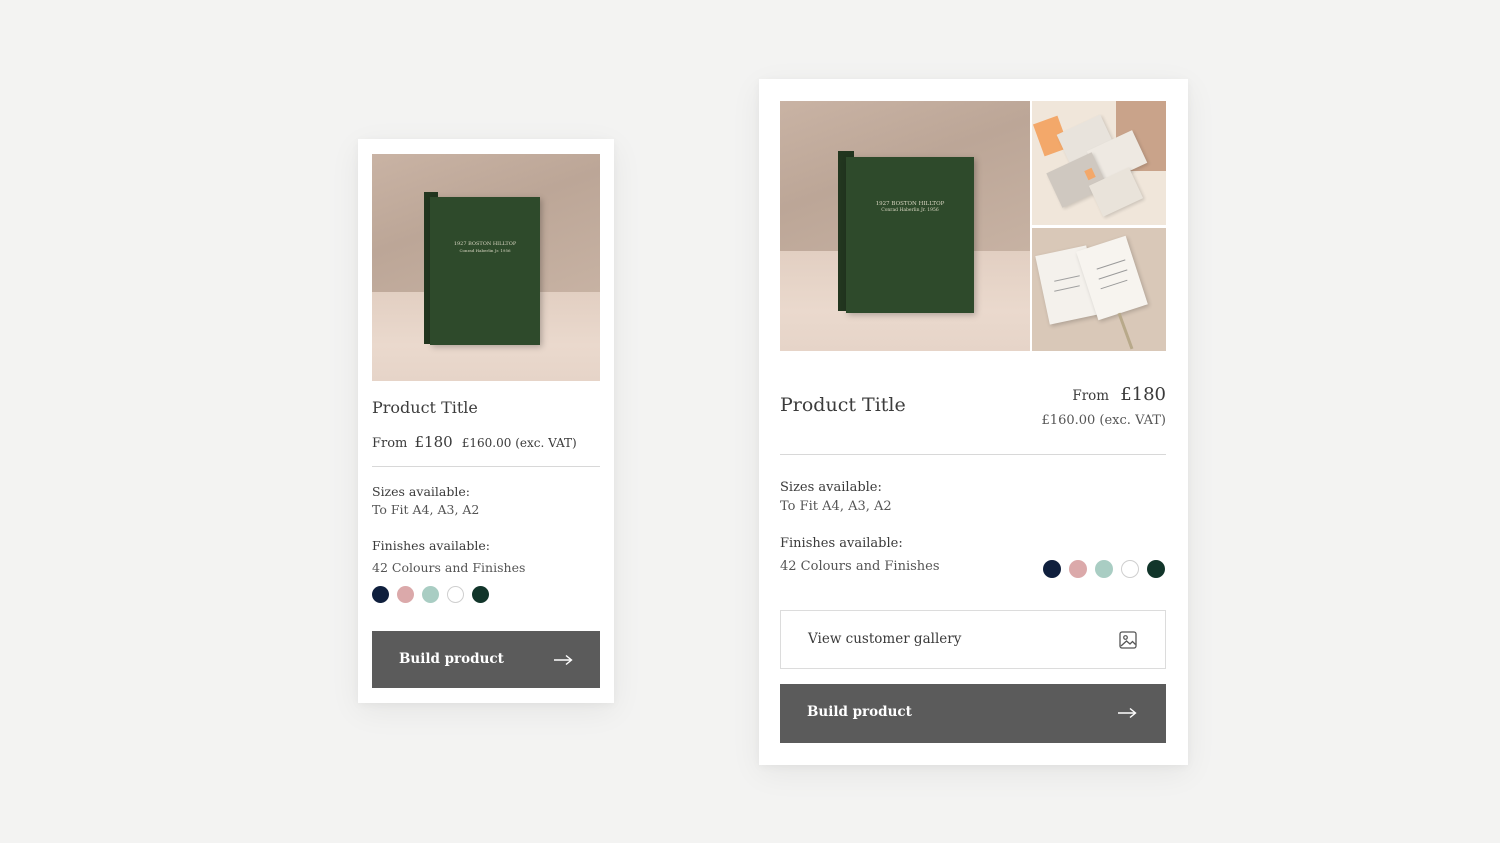  What do you see at coordinates (885, 639) in the screenshot?
I see `view-gallery-label: View customer gallery` at bounding box center [885, 639].